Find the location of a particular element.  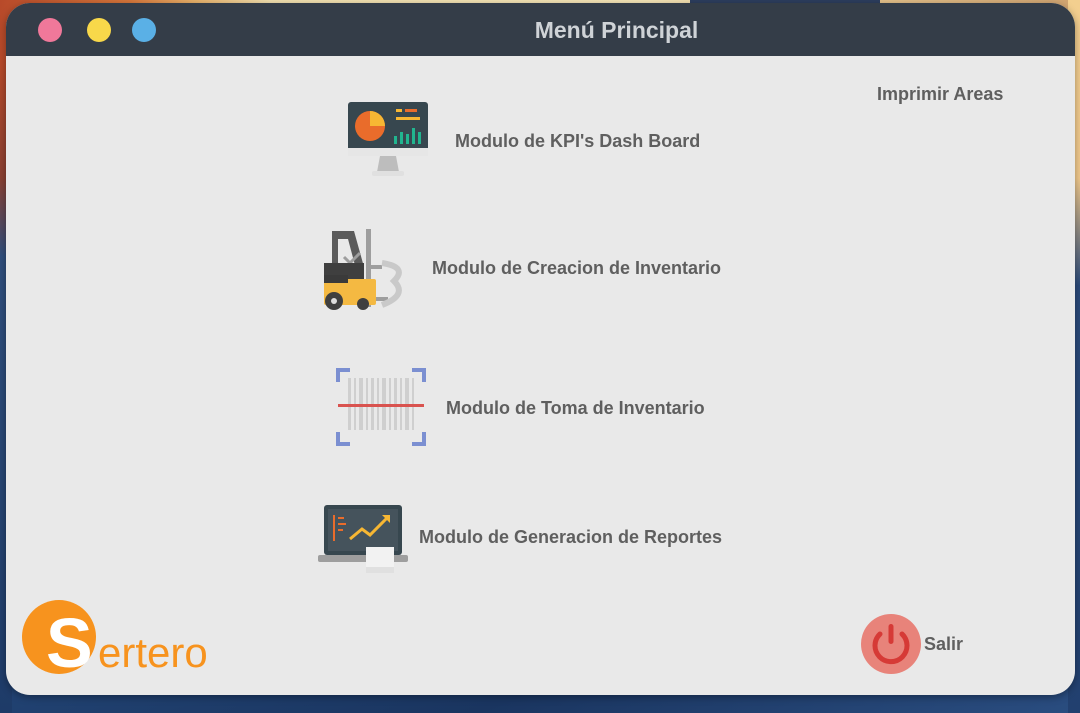

laptop-report-icon is located at coordinates (363, 539).